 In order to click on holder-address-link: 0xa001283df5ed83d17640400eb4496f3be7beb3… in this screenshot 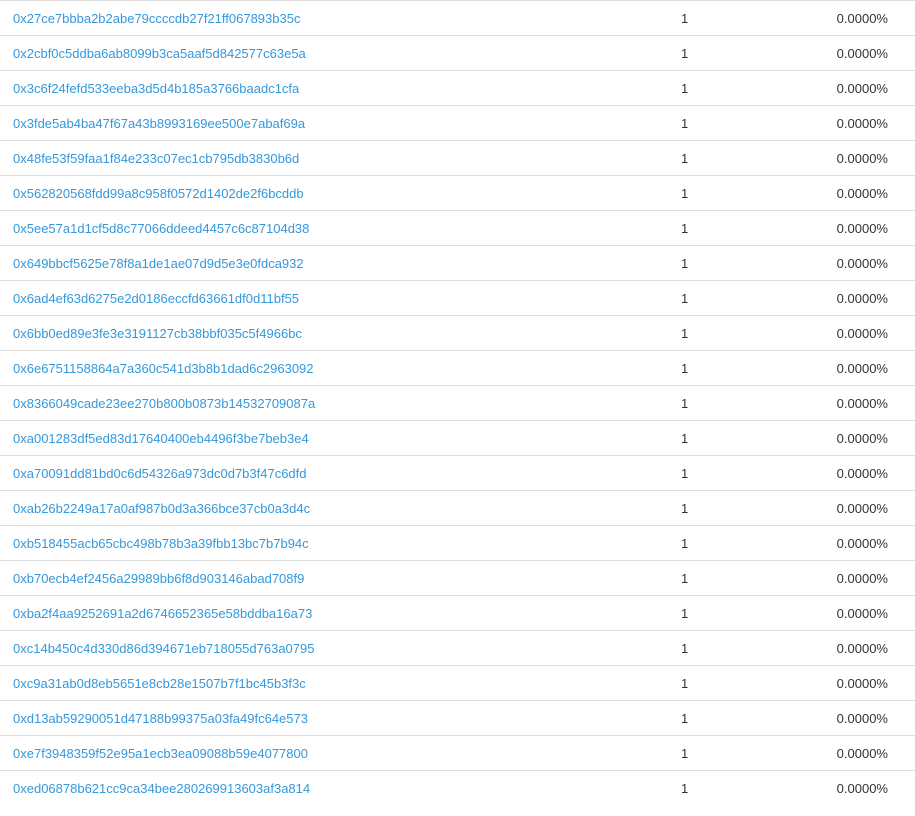, I will do `click(161, 438)`.